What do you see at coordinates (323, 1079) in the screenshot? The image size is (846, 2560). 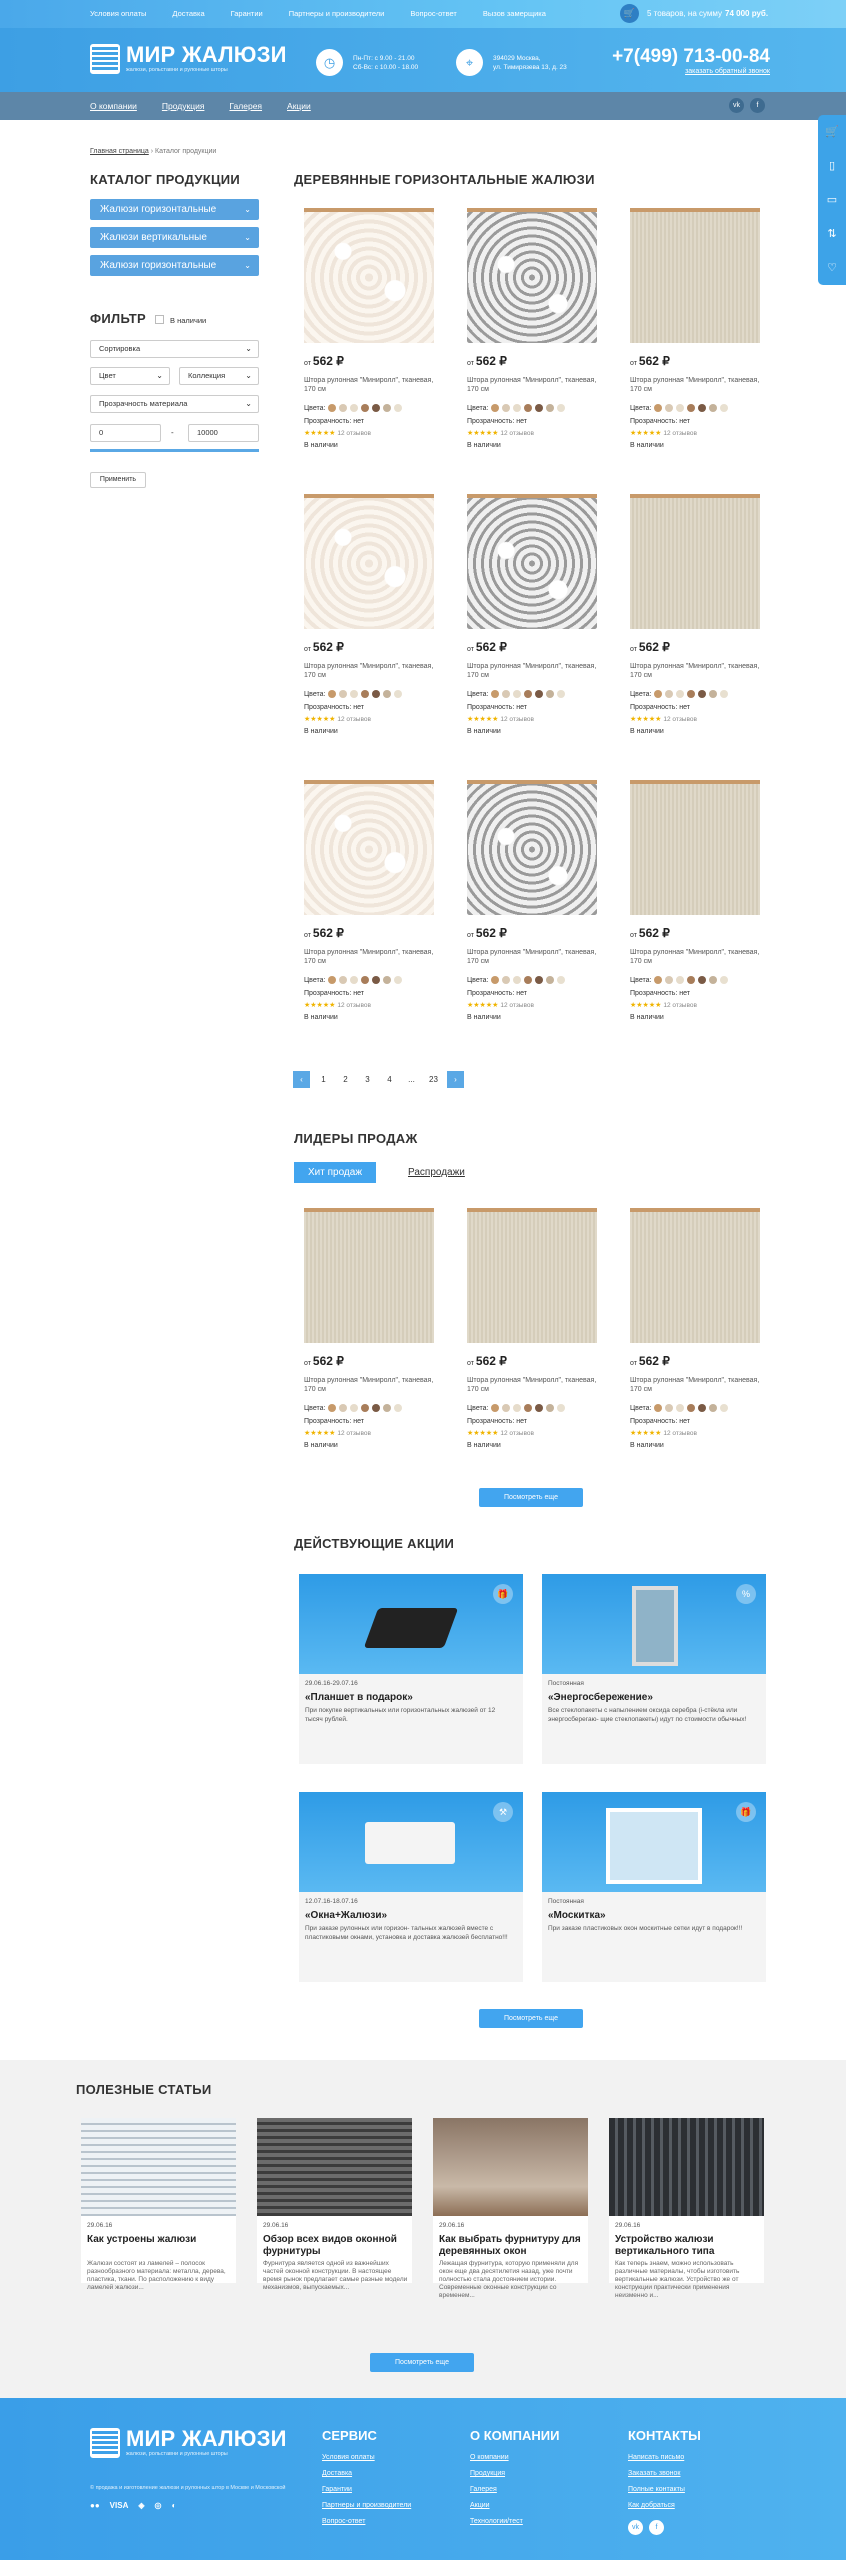 I see `page-1: 1` at bounding box center [323, 1079].